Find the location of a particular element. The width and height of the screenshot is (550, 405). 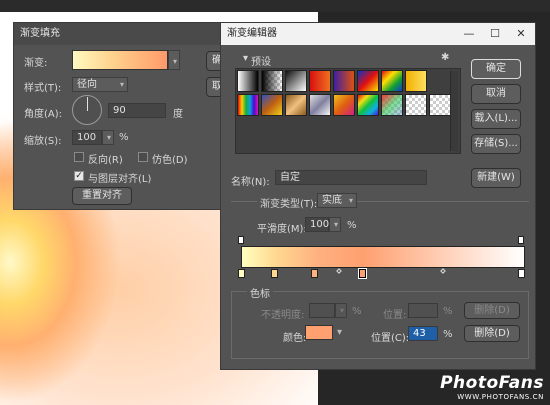

smoothness-unit: % is located at coordinates (352, 225).